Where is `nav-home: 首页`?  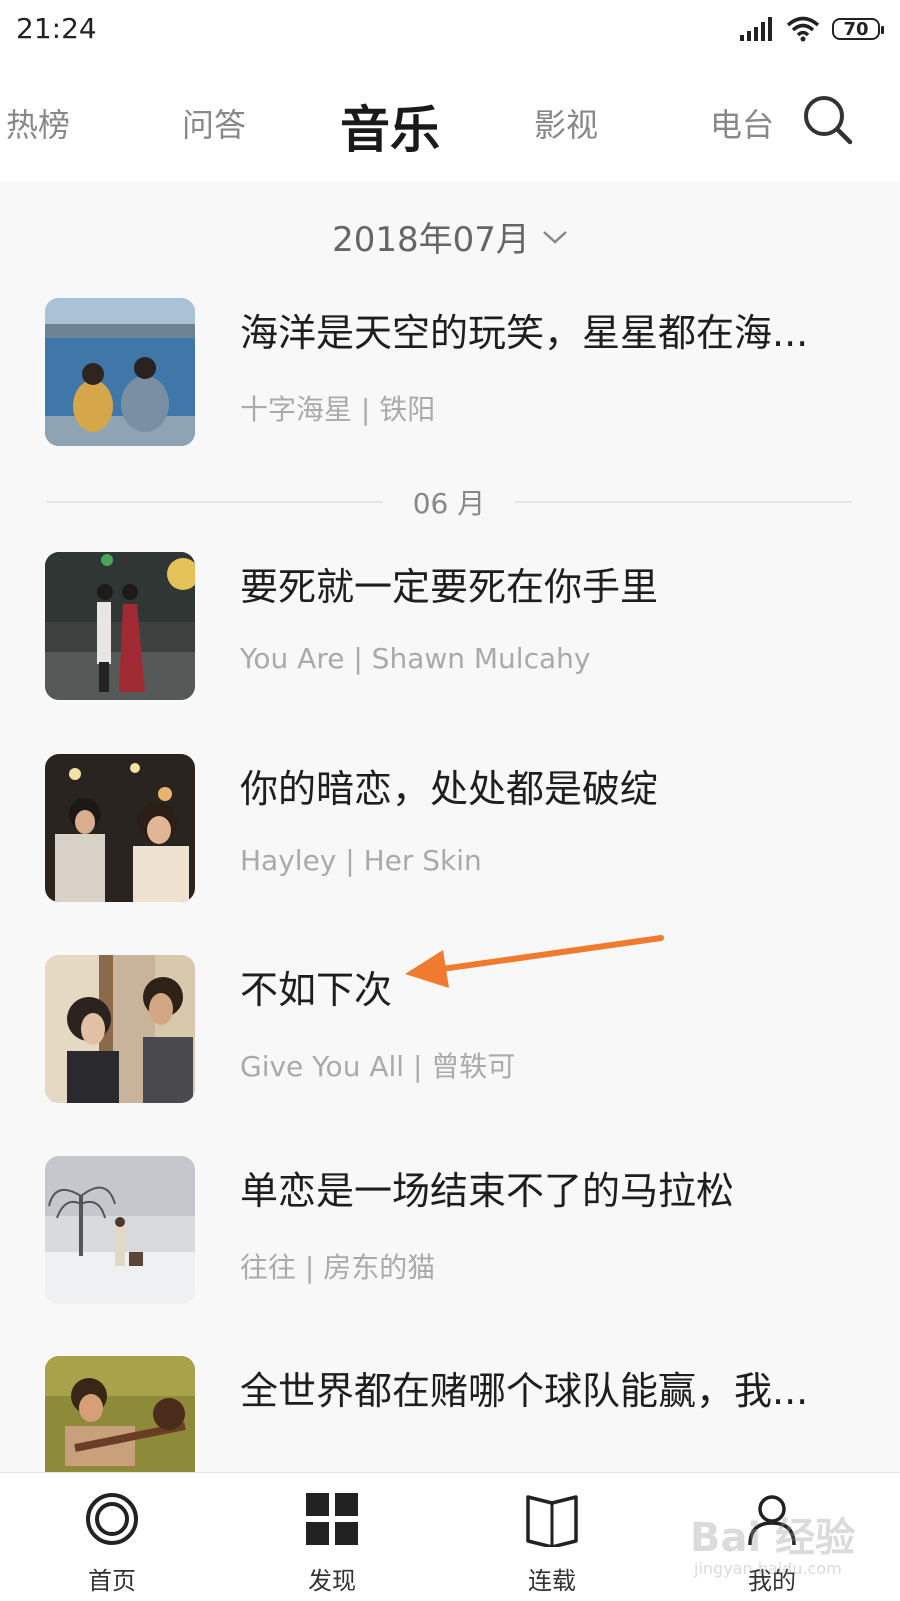 nav-home: 首页 is located at coordinates (112, 1537).